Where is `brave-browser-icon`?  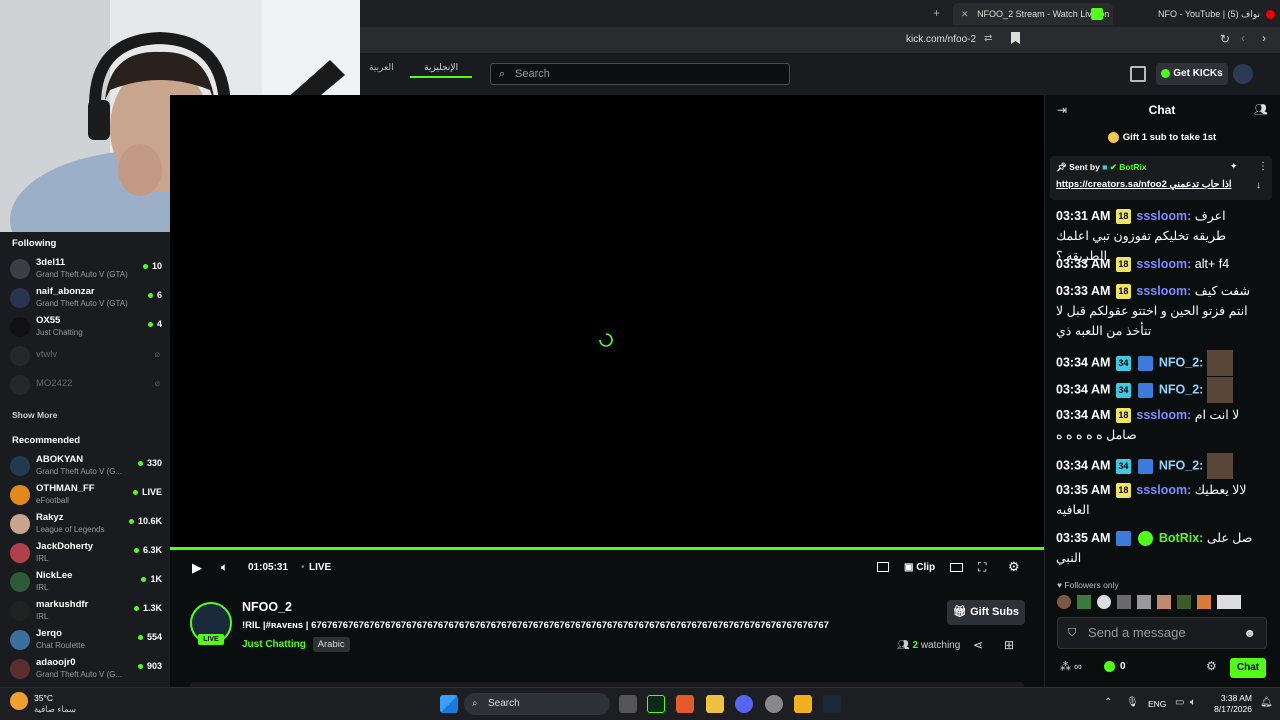 brave-browser-icon is located at coordinates (685, 704).